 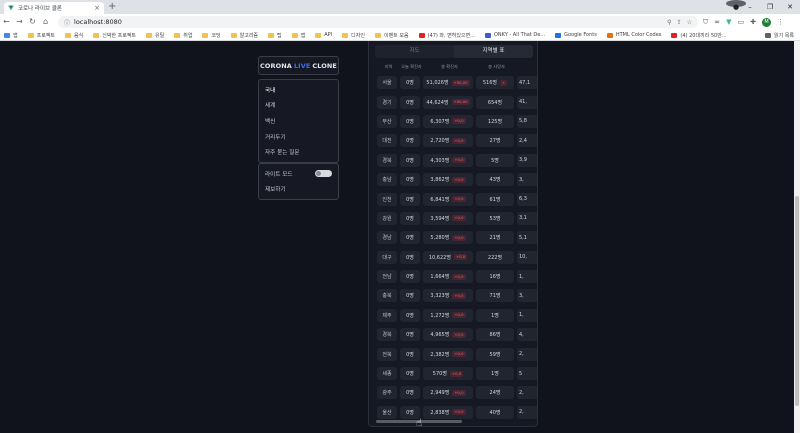 What do you see at coordinates (440, 238) in the screenshot?
I see `confirmed-cell-value: 5,280명` at bounding box center [440, 238].